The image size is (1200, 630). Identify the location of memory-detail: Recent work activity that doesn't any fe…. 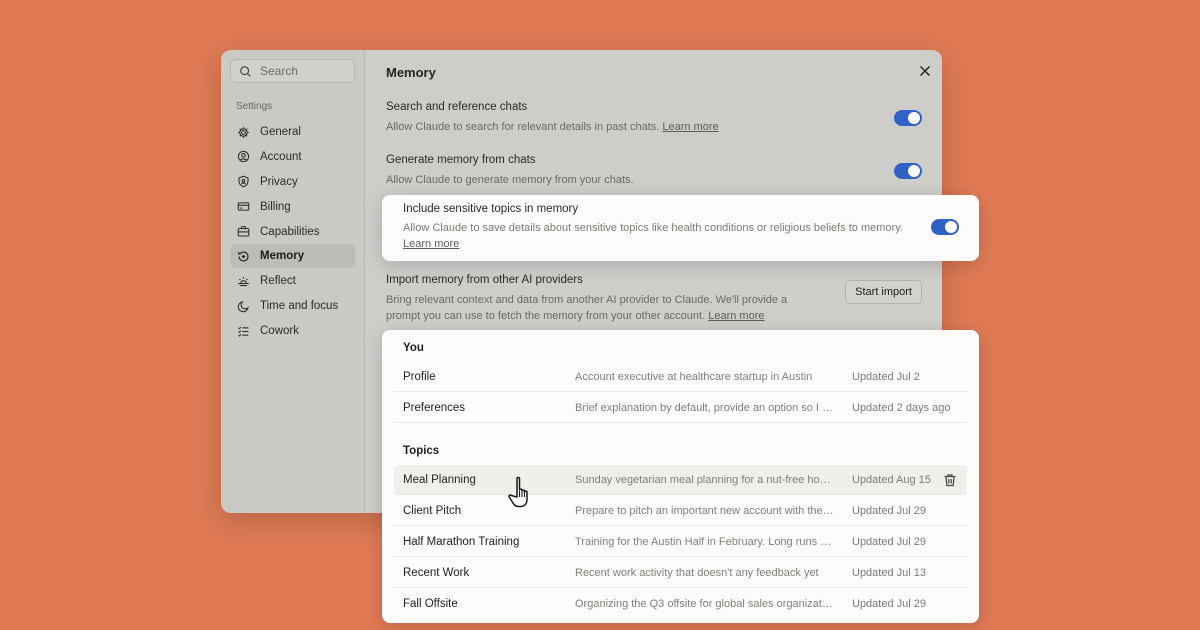
(697, 572).